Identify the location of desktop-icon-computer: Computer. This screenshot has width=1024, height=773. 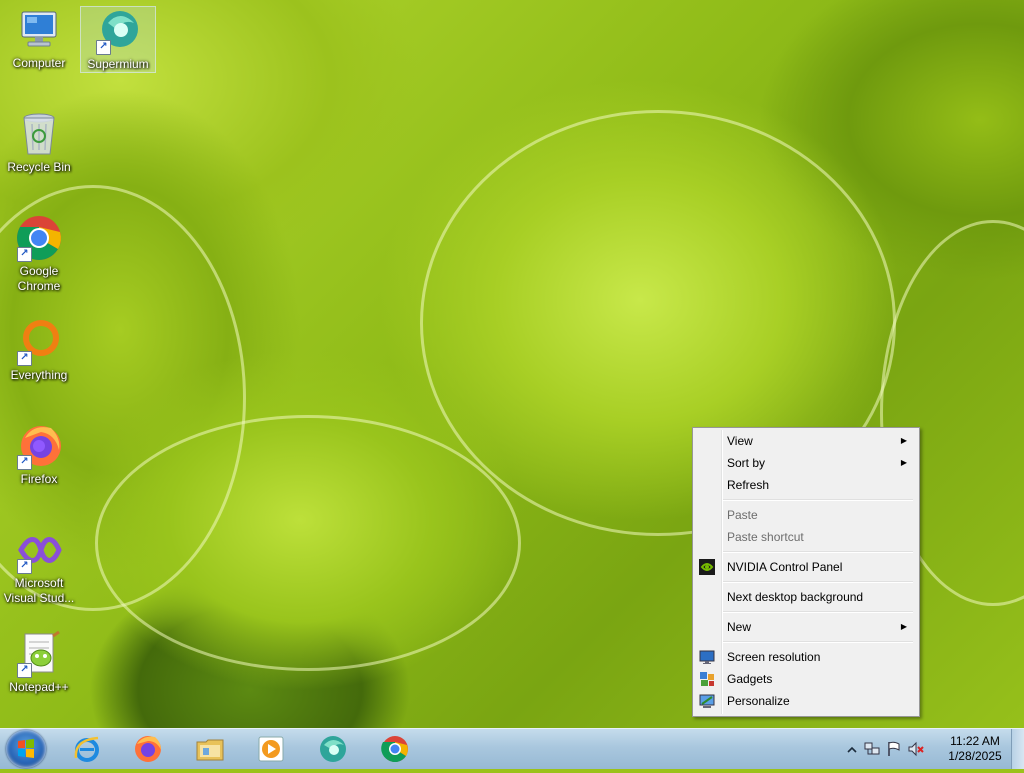
(39, 38).